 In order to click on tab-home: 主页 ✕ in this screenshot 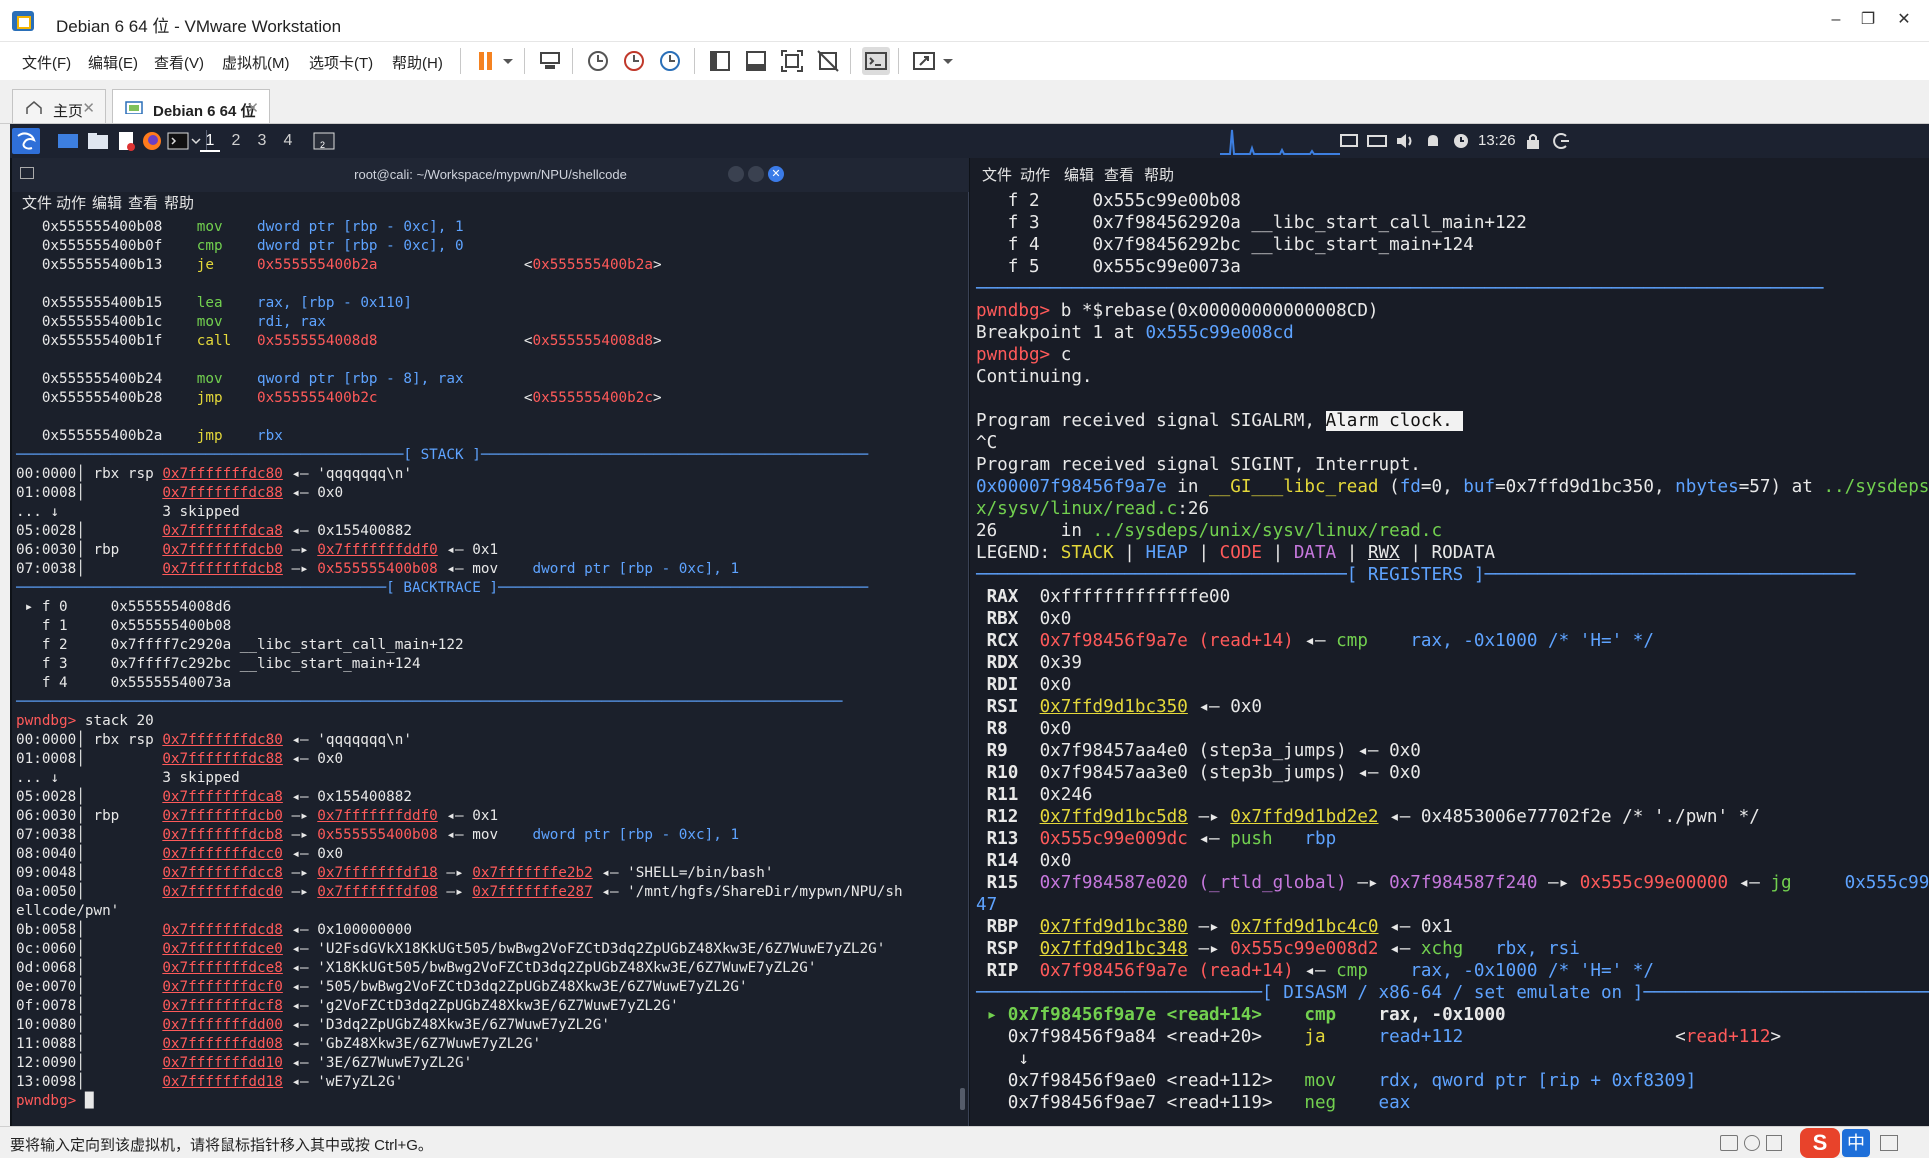, I will do `click(59, 106)`.